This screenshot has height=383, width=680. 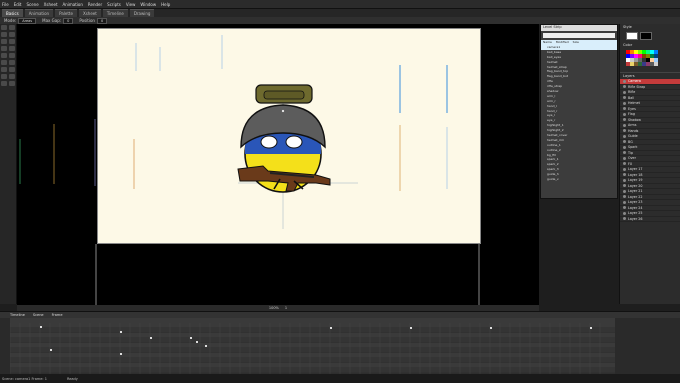 What do you see at coordinates (579, 179) in the screenshot?
I see `list-item: guide_v` at bounding box center [579, 179].